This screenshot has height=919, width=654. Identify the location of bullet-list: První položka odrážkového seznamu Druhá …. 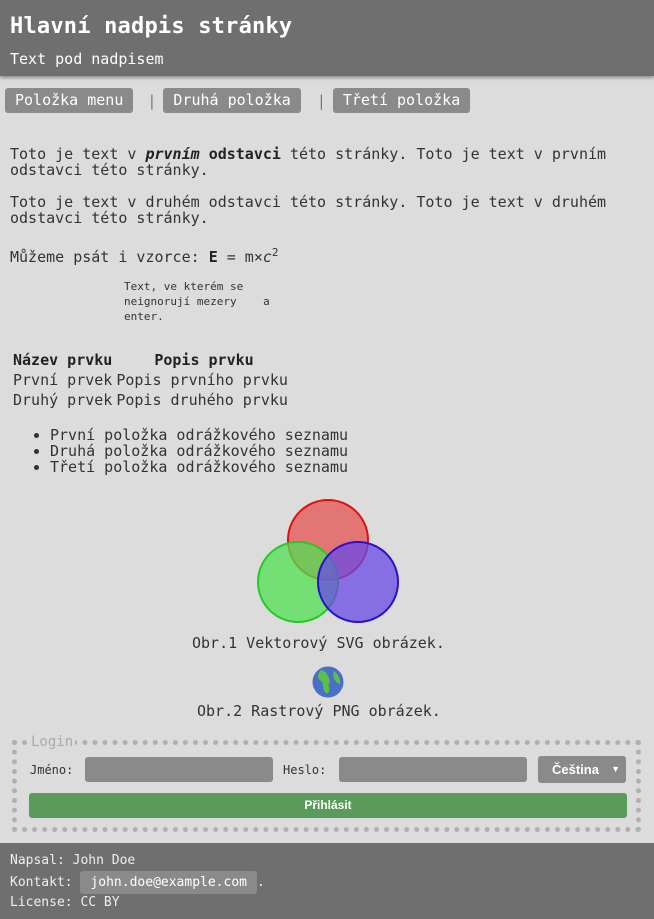
(179, 451).